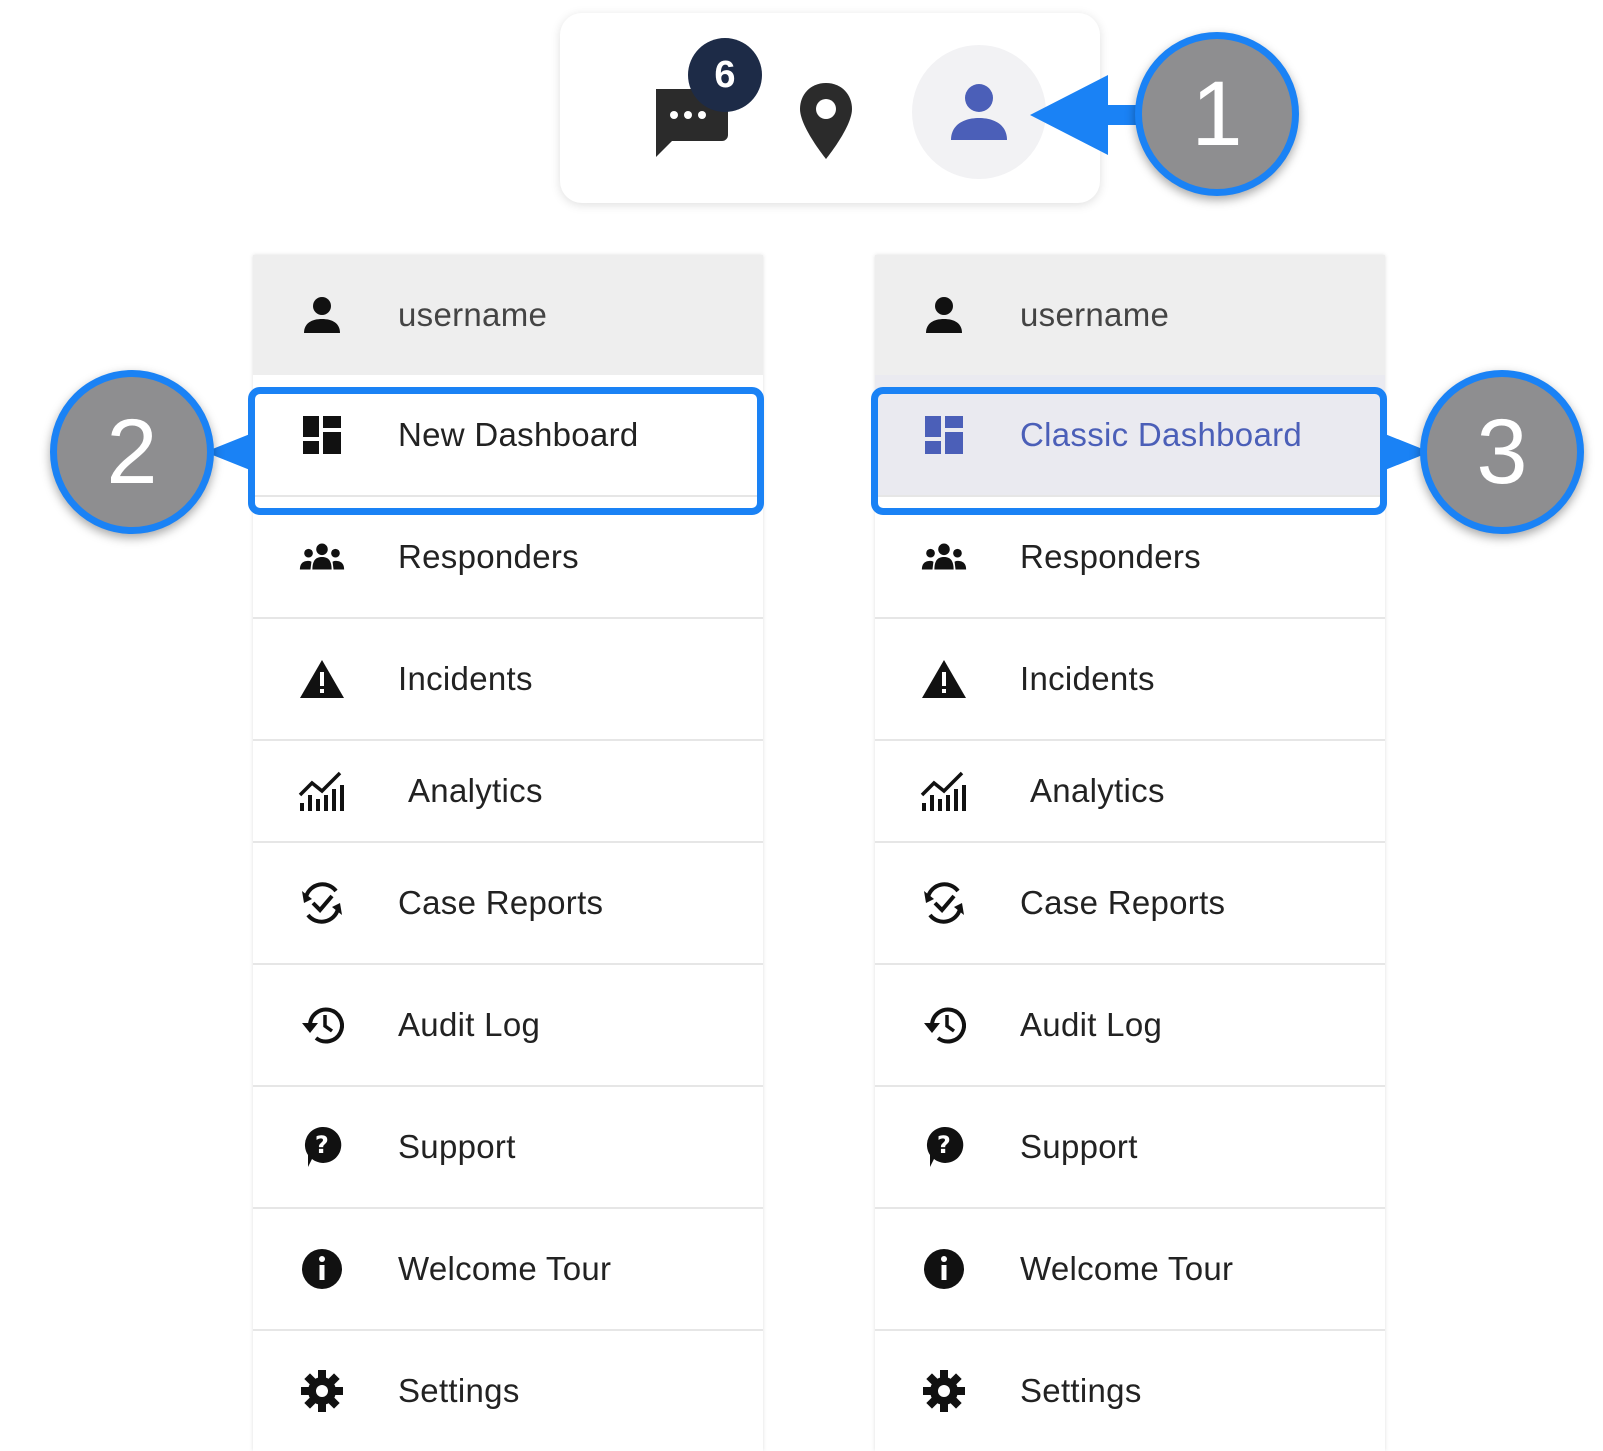 Image resolution: width=1603 pixels, height=1451 pixels. What do you see at coordinates (518, 434) in the screenshot?
I see `menu-item-label: New Dashboard` at bounding box center [518, 434].